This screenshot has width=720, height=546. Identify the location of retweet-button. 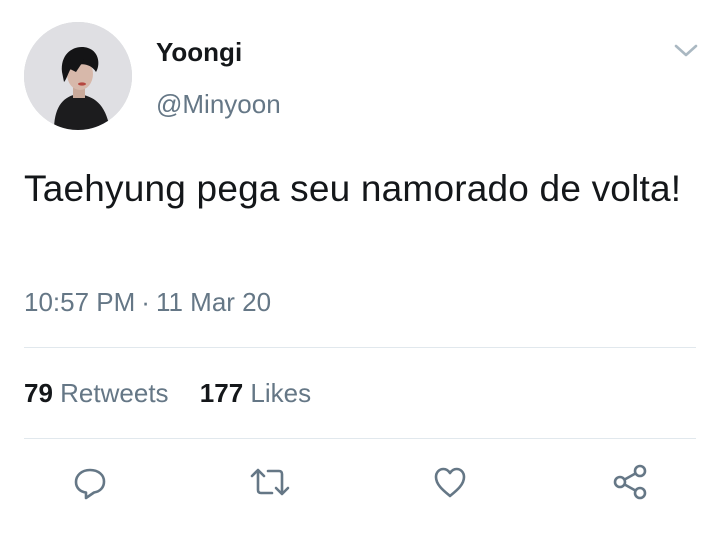
(270, 482).